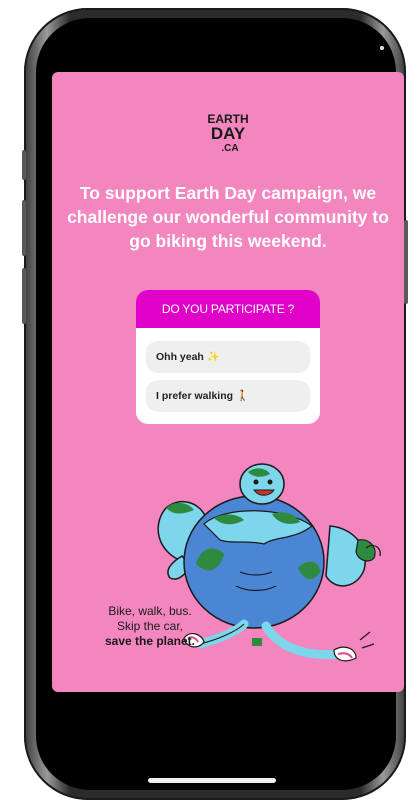 The height and width of the screenshot is (806, 418). I want to click on tagline-line-2: Skip the car,, so click(150, 626).